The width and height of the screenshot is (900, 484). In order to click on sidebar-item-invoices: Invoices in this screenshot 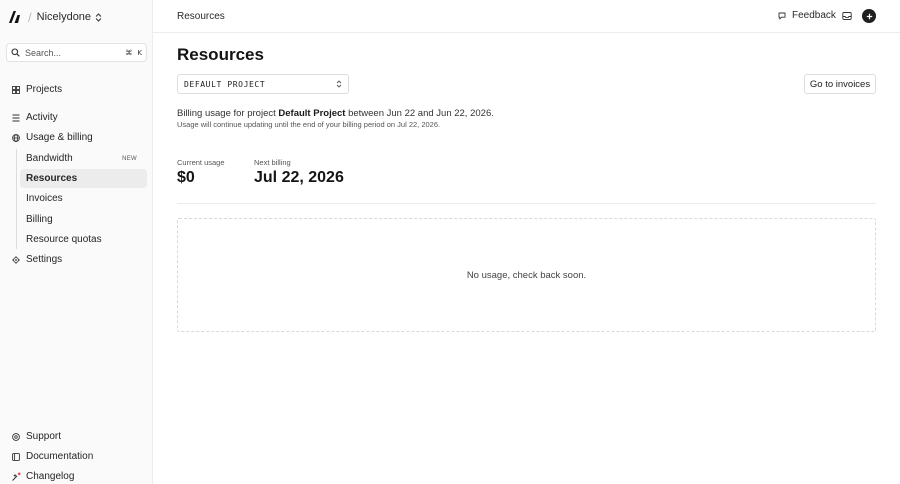, I will do `click(83, 198)`.